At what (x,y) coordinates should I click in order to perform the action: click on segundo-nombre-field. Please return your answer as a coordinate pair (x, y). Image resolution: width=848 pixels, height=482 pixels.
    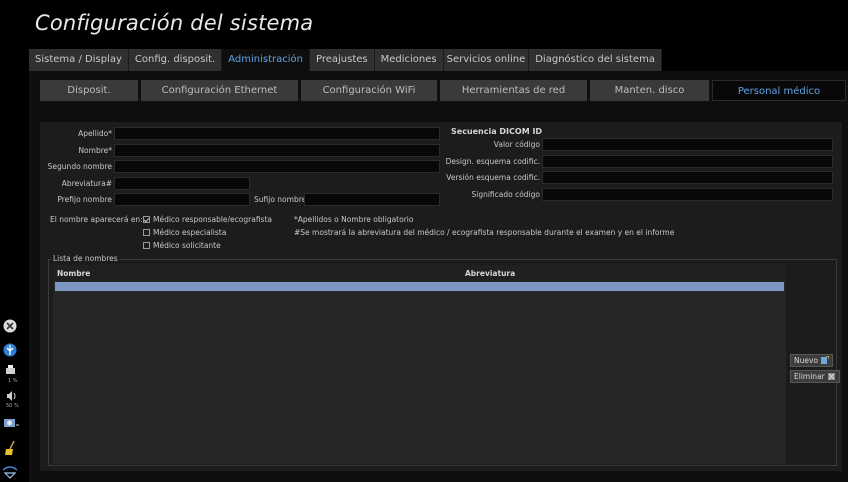
    Looking at the image, I should click on (277, 166).